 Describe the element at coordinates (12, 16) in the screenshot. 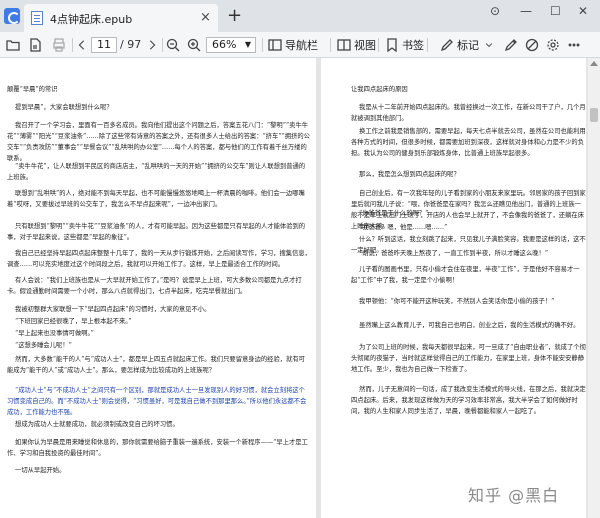

I see `app-logo-icon` at that location.